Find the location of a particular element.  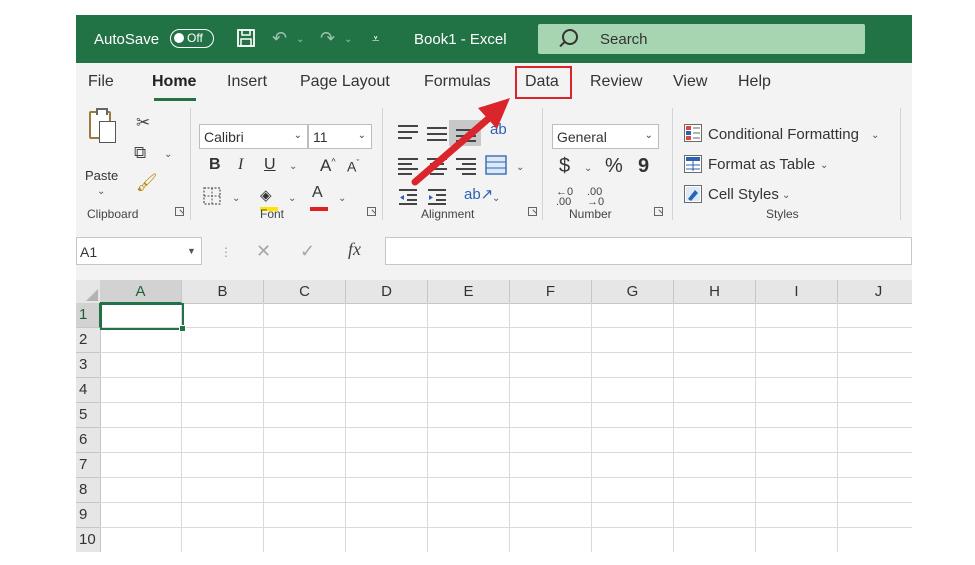

orientation-dropdown-icon: ⌄ is located at coordinates (496, 198).